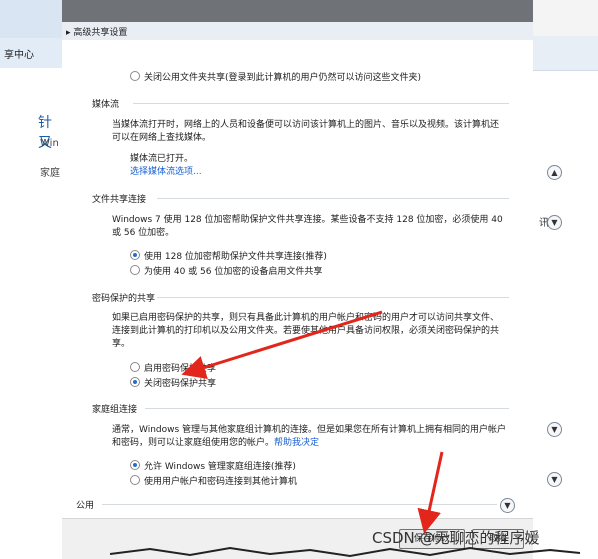 The height and width of the screenshot is (559, 598). What do you see at coordinates (456, 538) in the screenshot?
I see `watermark: CSDN @无聊恋的程序媛` at bounding box center [456, 538].